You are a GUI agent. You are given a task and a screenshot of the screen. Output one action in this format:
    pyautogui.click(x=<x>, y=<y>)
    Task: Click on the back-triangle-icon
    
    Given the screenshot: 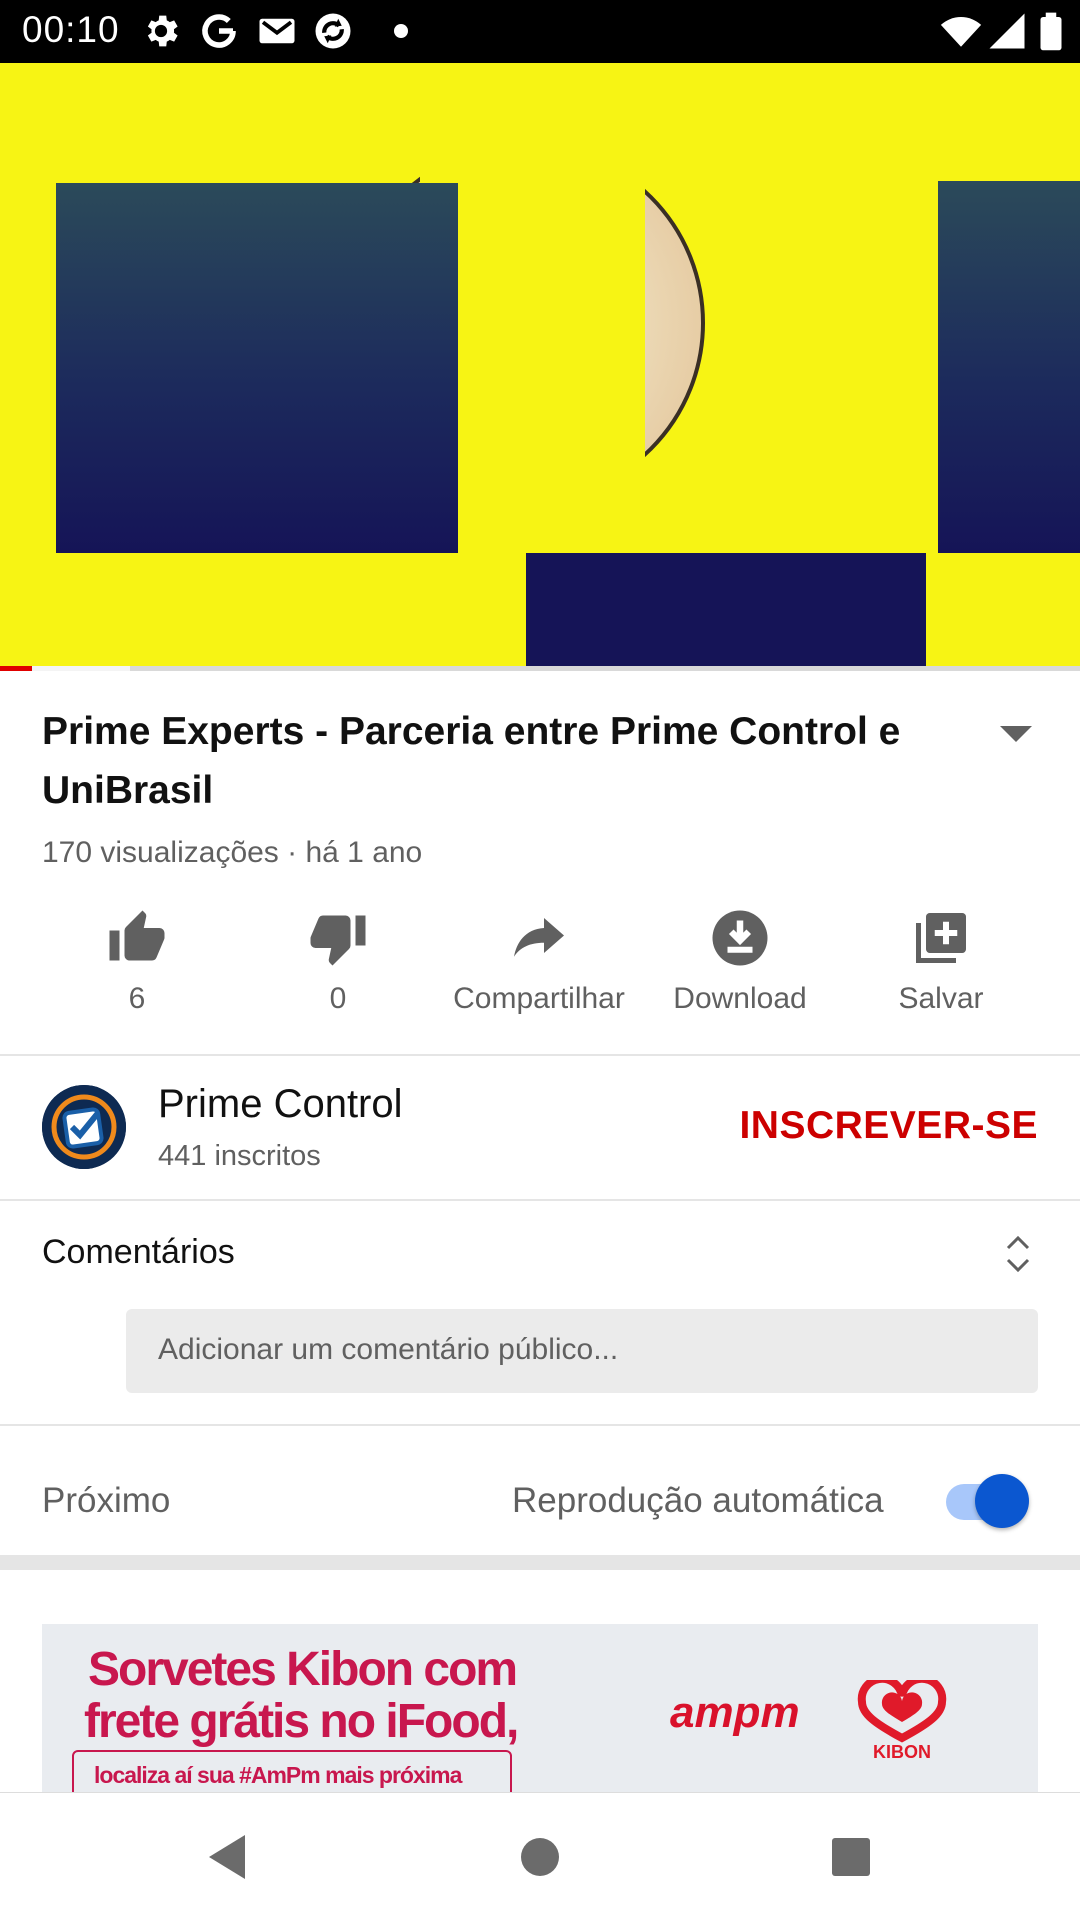 What is the action you would take?
    pyautogui.click(x=227, y=1857)
    